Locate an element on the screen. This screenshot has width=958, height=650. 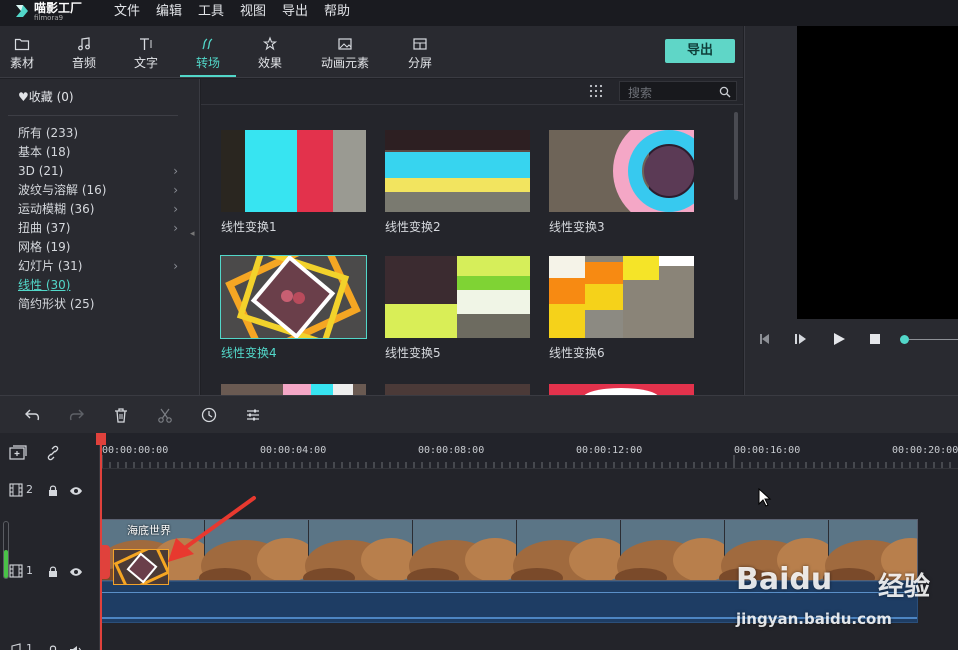
baidu-watermark: Baidu 经验 jingyan.baidu.com is located at coordinates (840, 592).